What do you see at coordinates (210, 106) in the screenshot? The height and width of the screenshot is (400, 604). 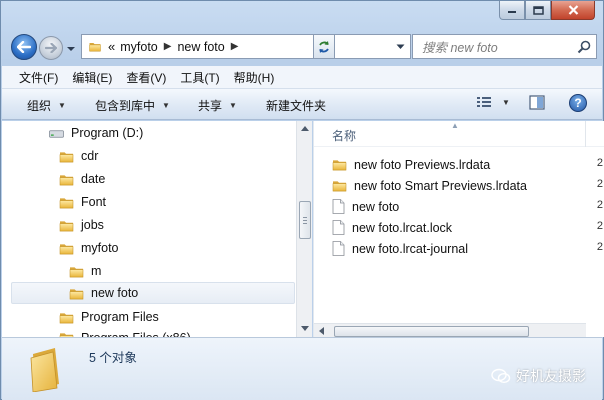 I see `share-label: 共享` at bounding box center [210, 106].